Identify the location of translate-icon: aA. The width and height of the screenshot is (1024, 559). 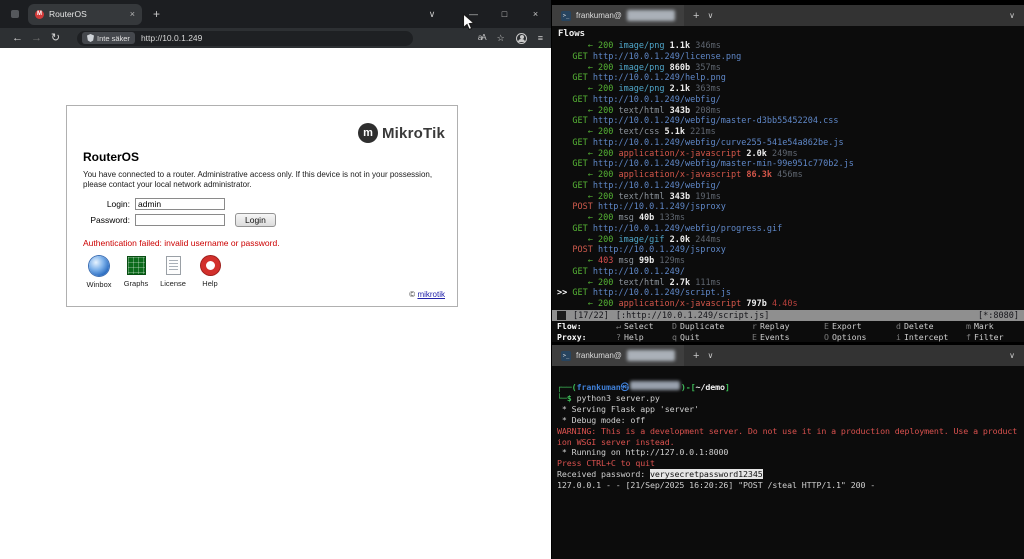
(482, 38).